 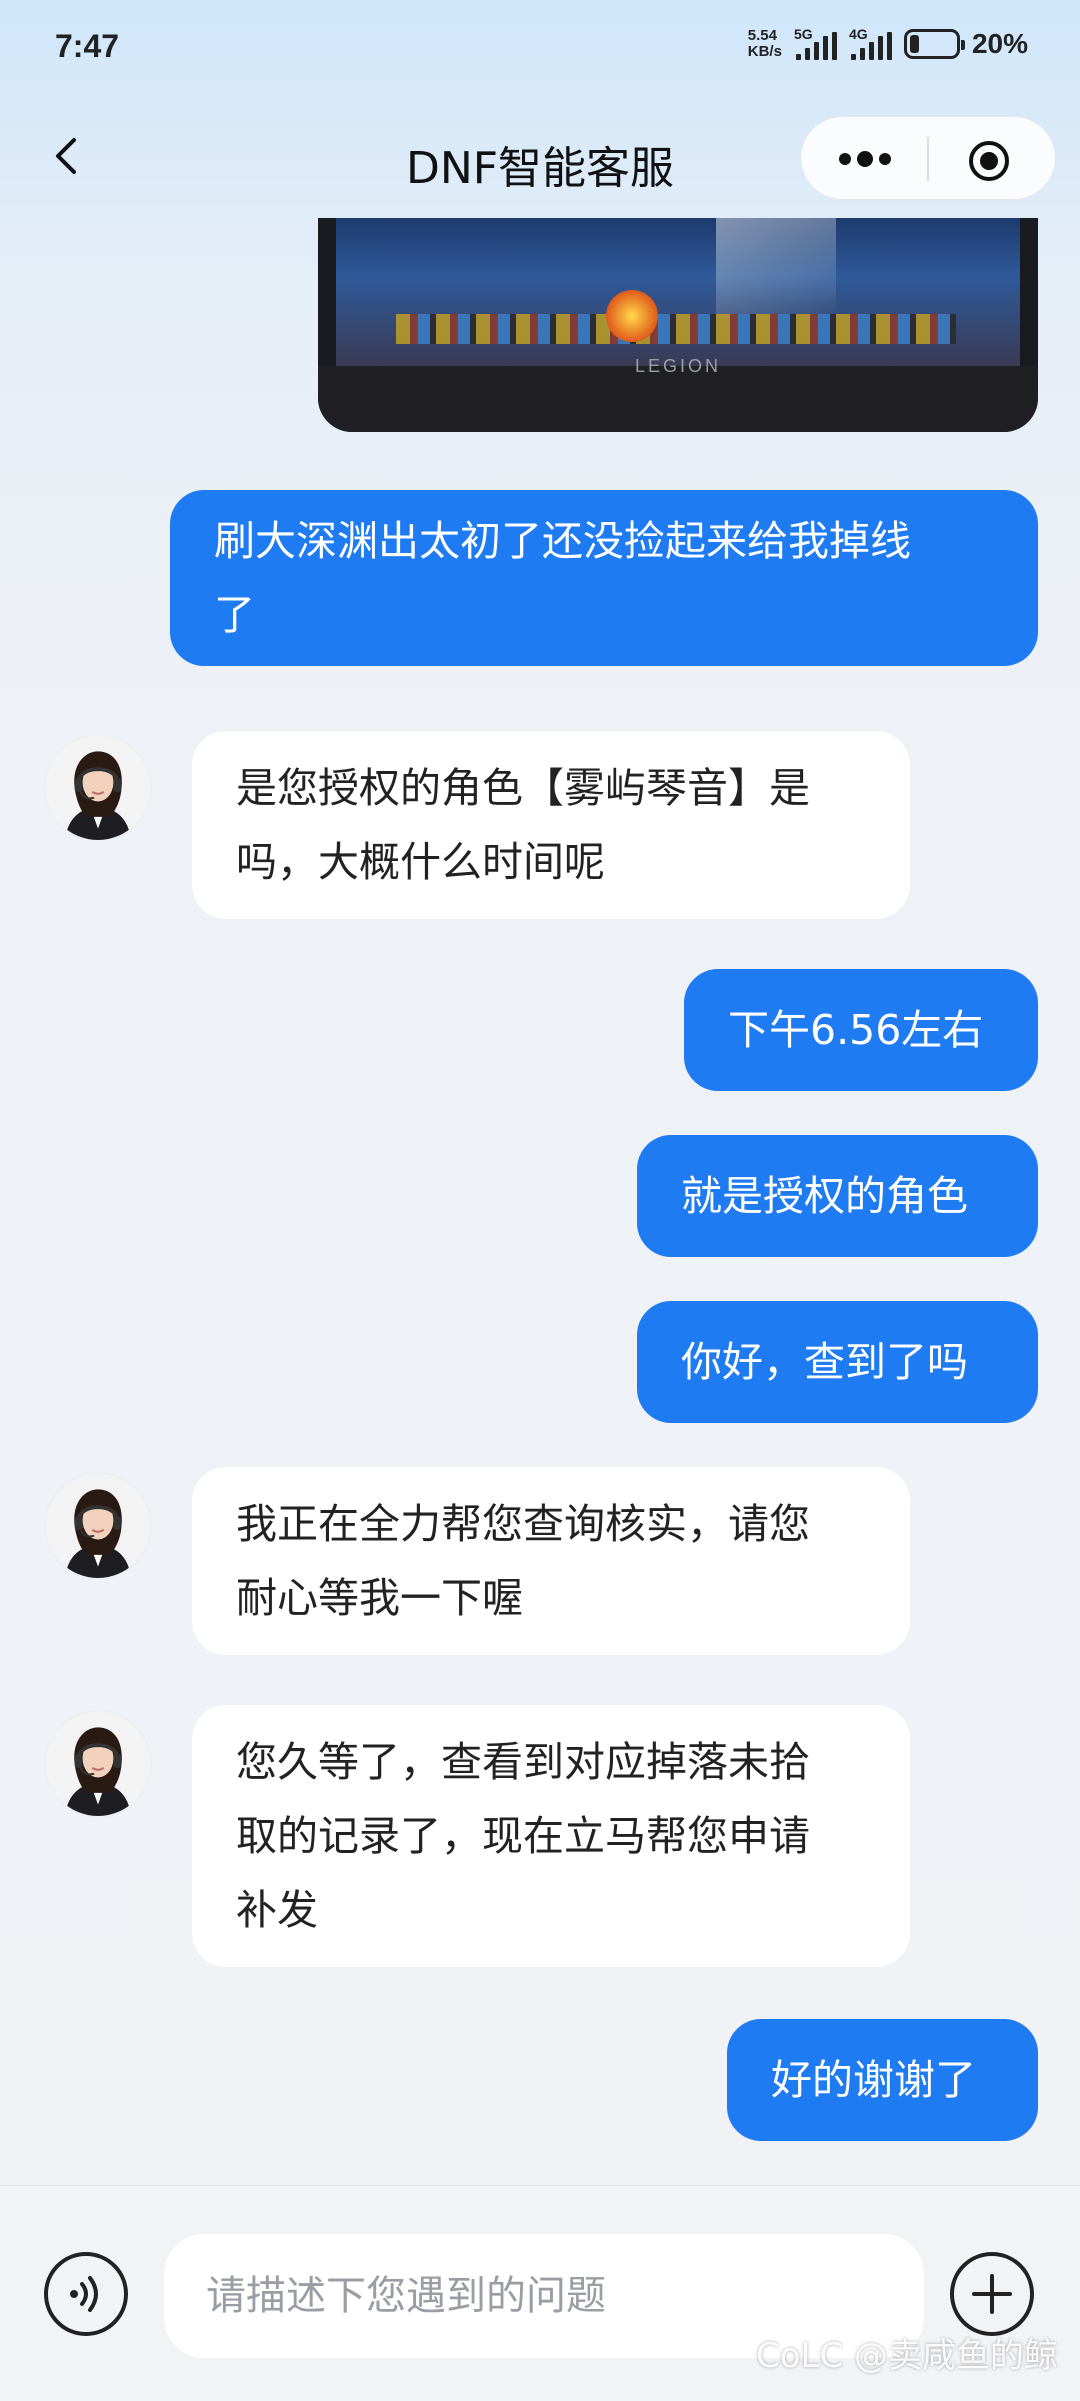 I want to click on voice-input-button, so click(x=86, y=2294).